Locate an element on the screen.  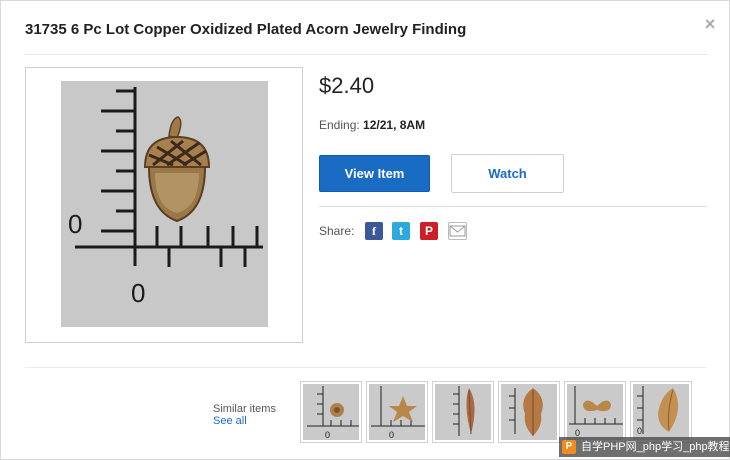
facebook-icon: f is located at coordinates (374, 231).